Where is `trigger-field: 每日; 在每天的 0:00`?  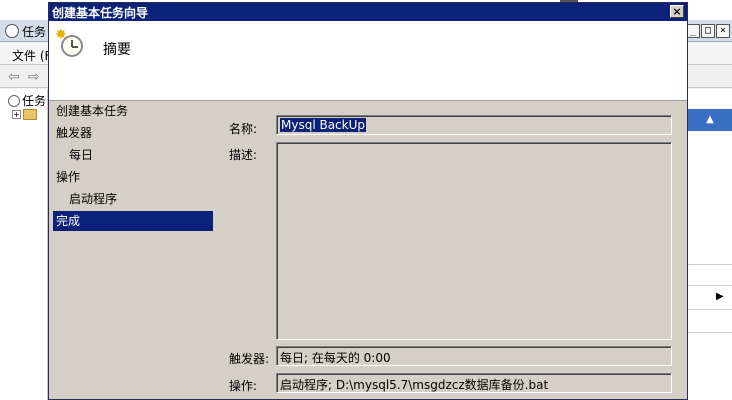 trigger-field: 每日; 在每天的 0:00 is located at coordinates (474, 356).